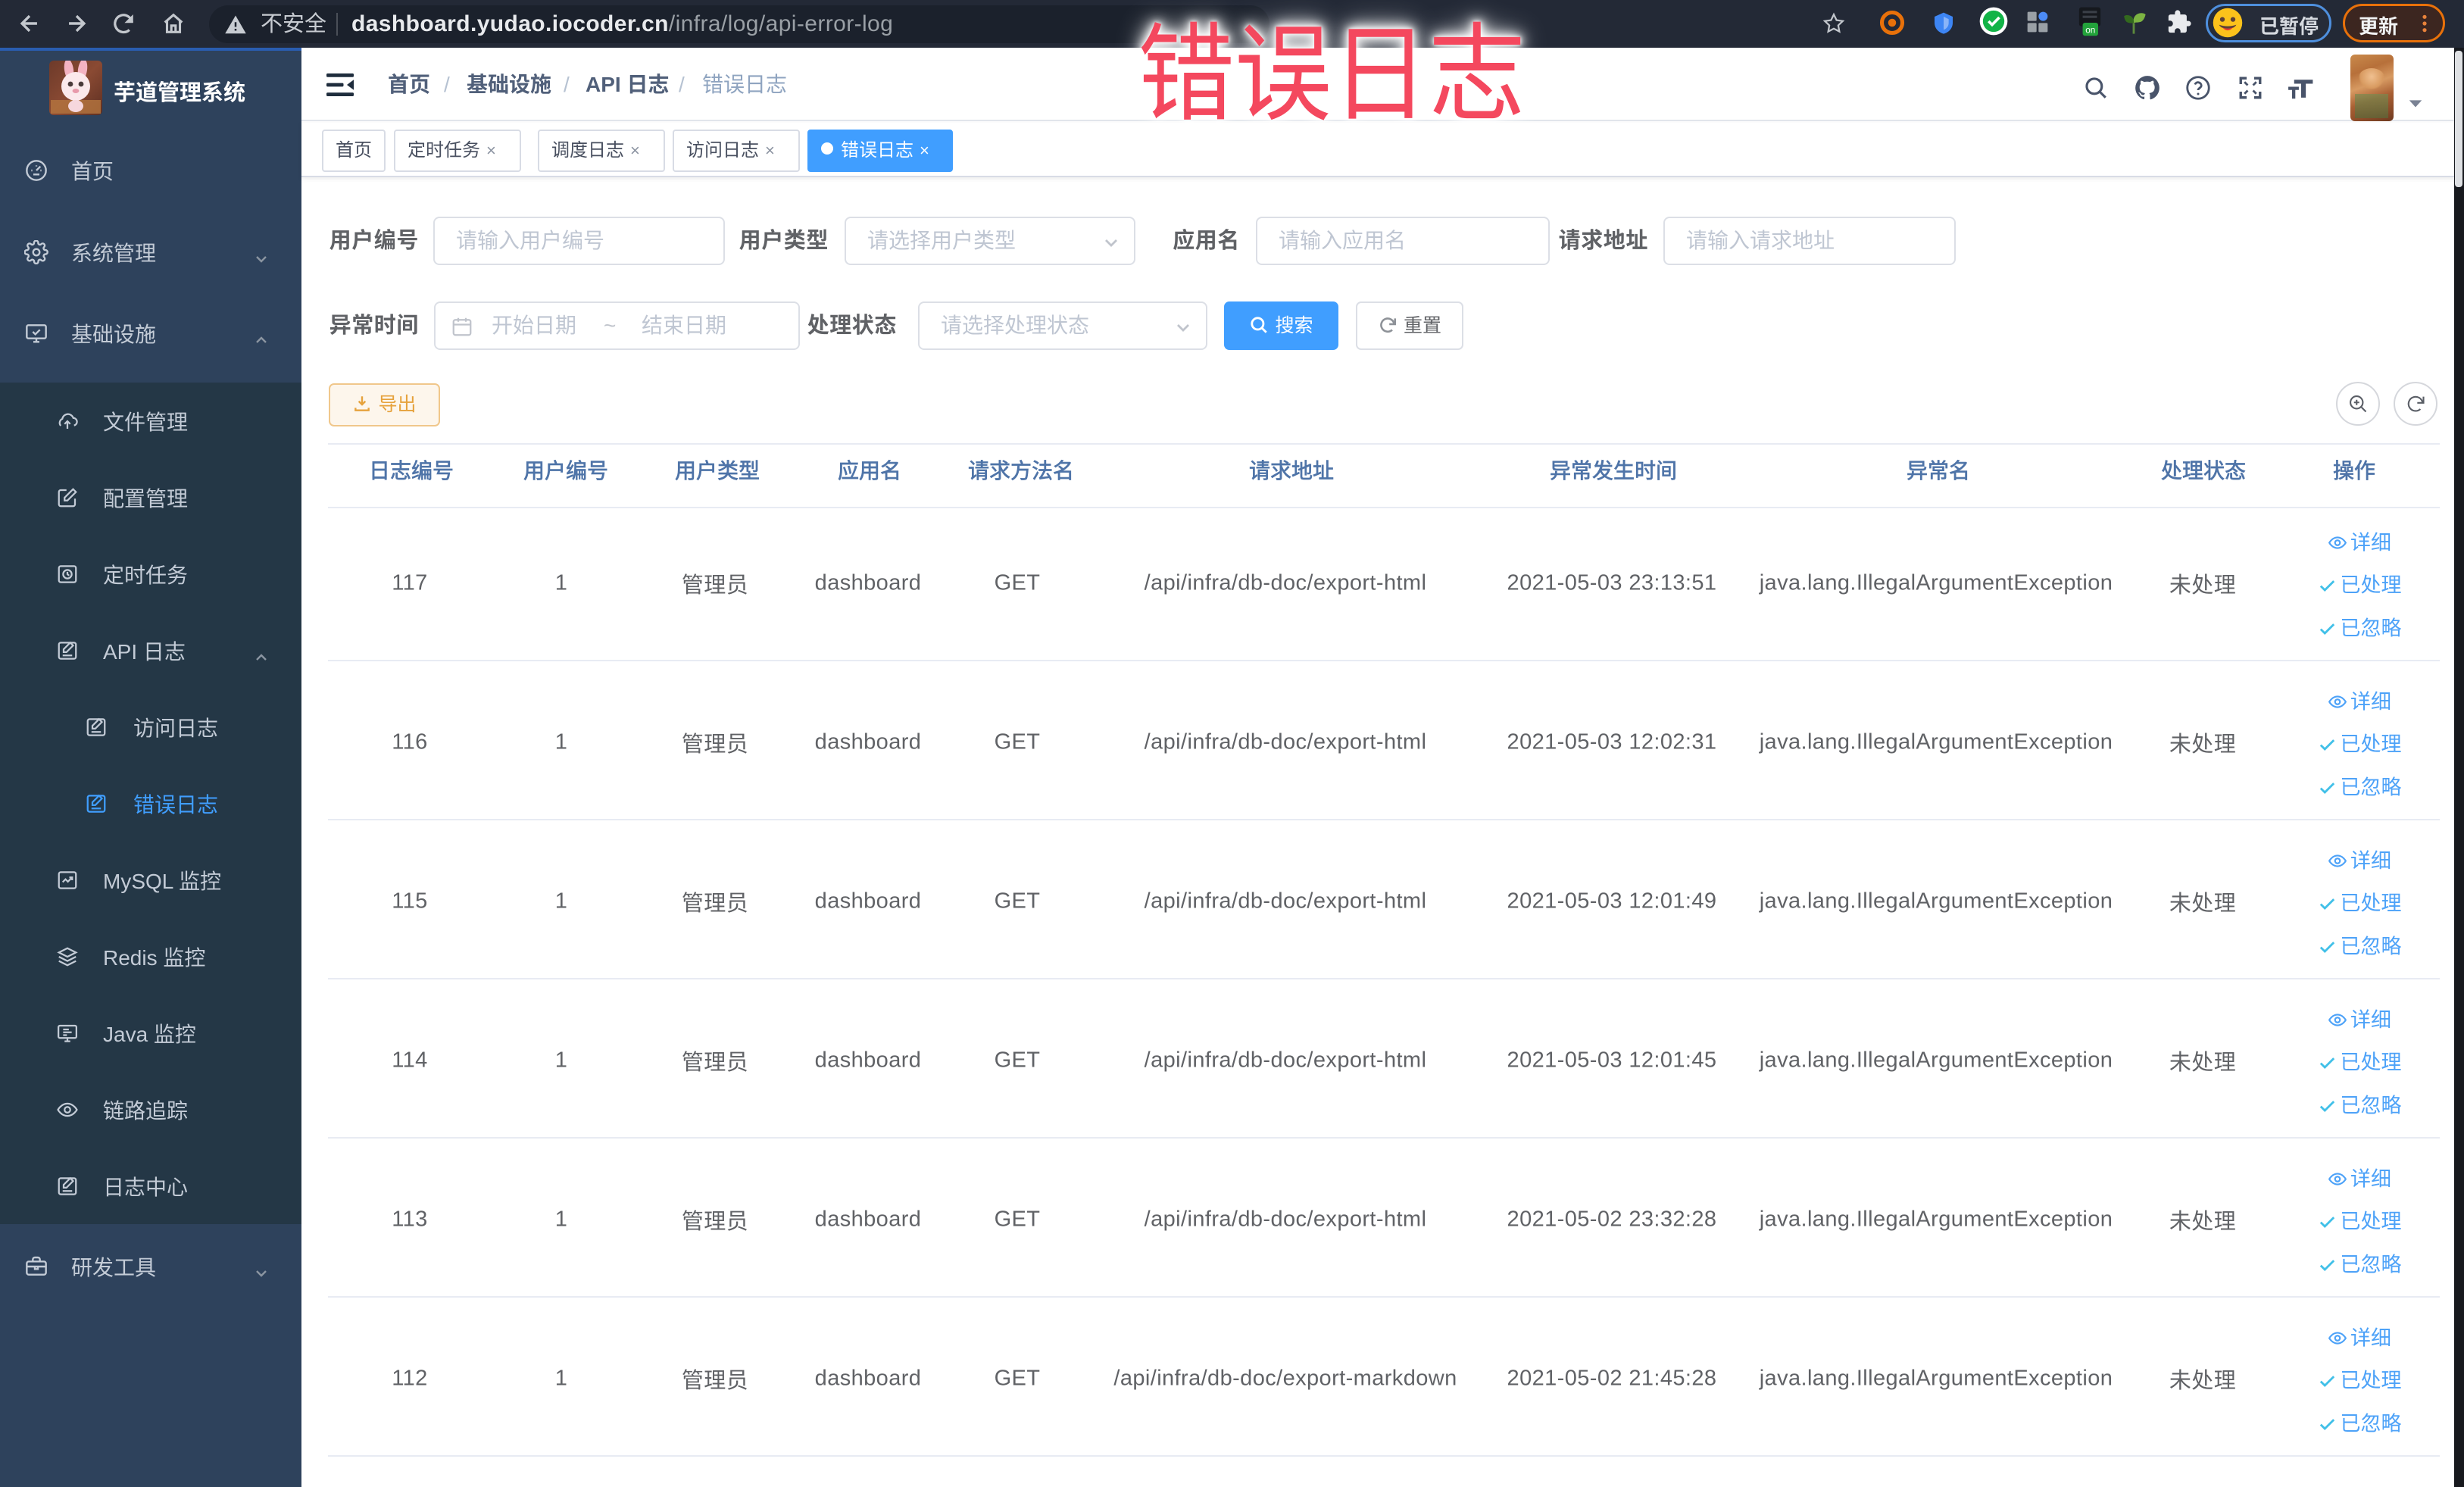  What do you see at coordinates (2090, 30) in the screenshot?
I see `svg-text: on` at bounding box center [2090, 30].